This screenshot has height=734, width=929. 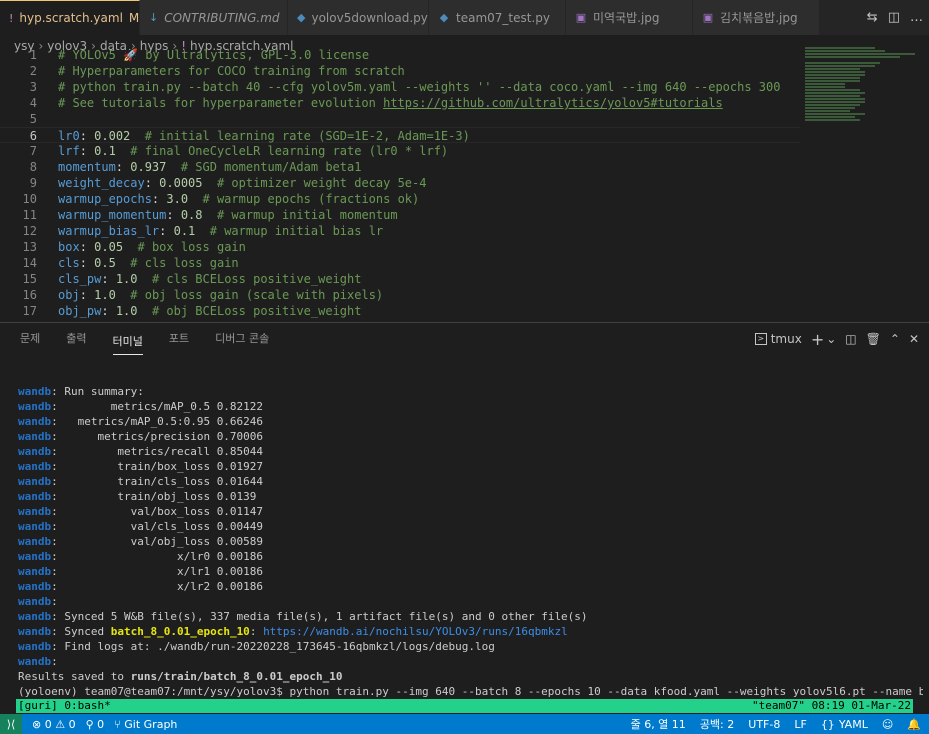 What do you see at coordinates (54, 661) in the screenshot?
I see `terminal-text: :` at bounding box center [54, 661].